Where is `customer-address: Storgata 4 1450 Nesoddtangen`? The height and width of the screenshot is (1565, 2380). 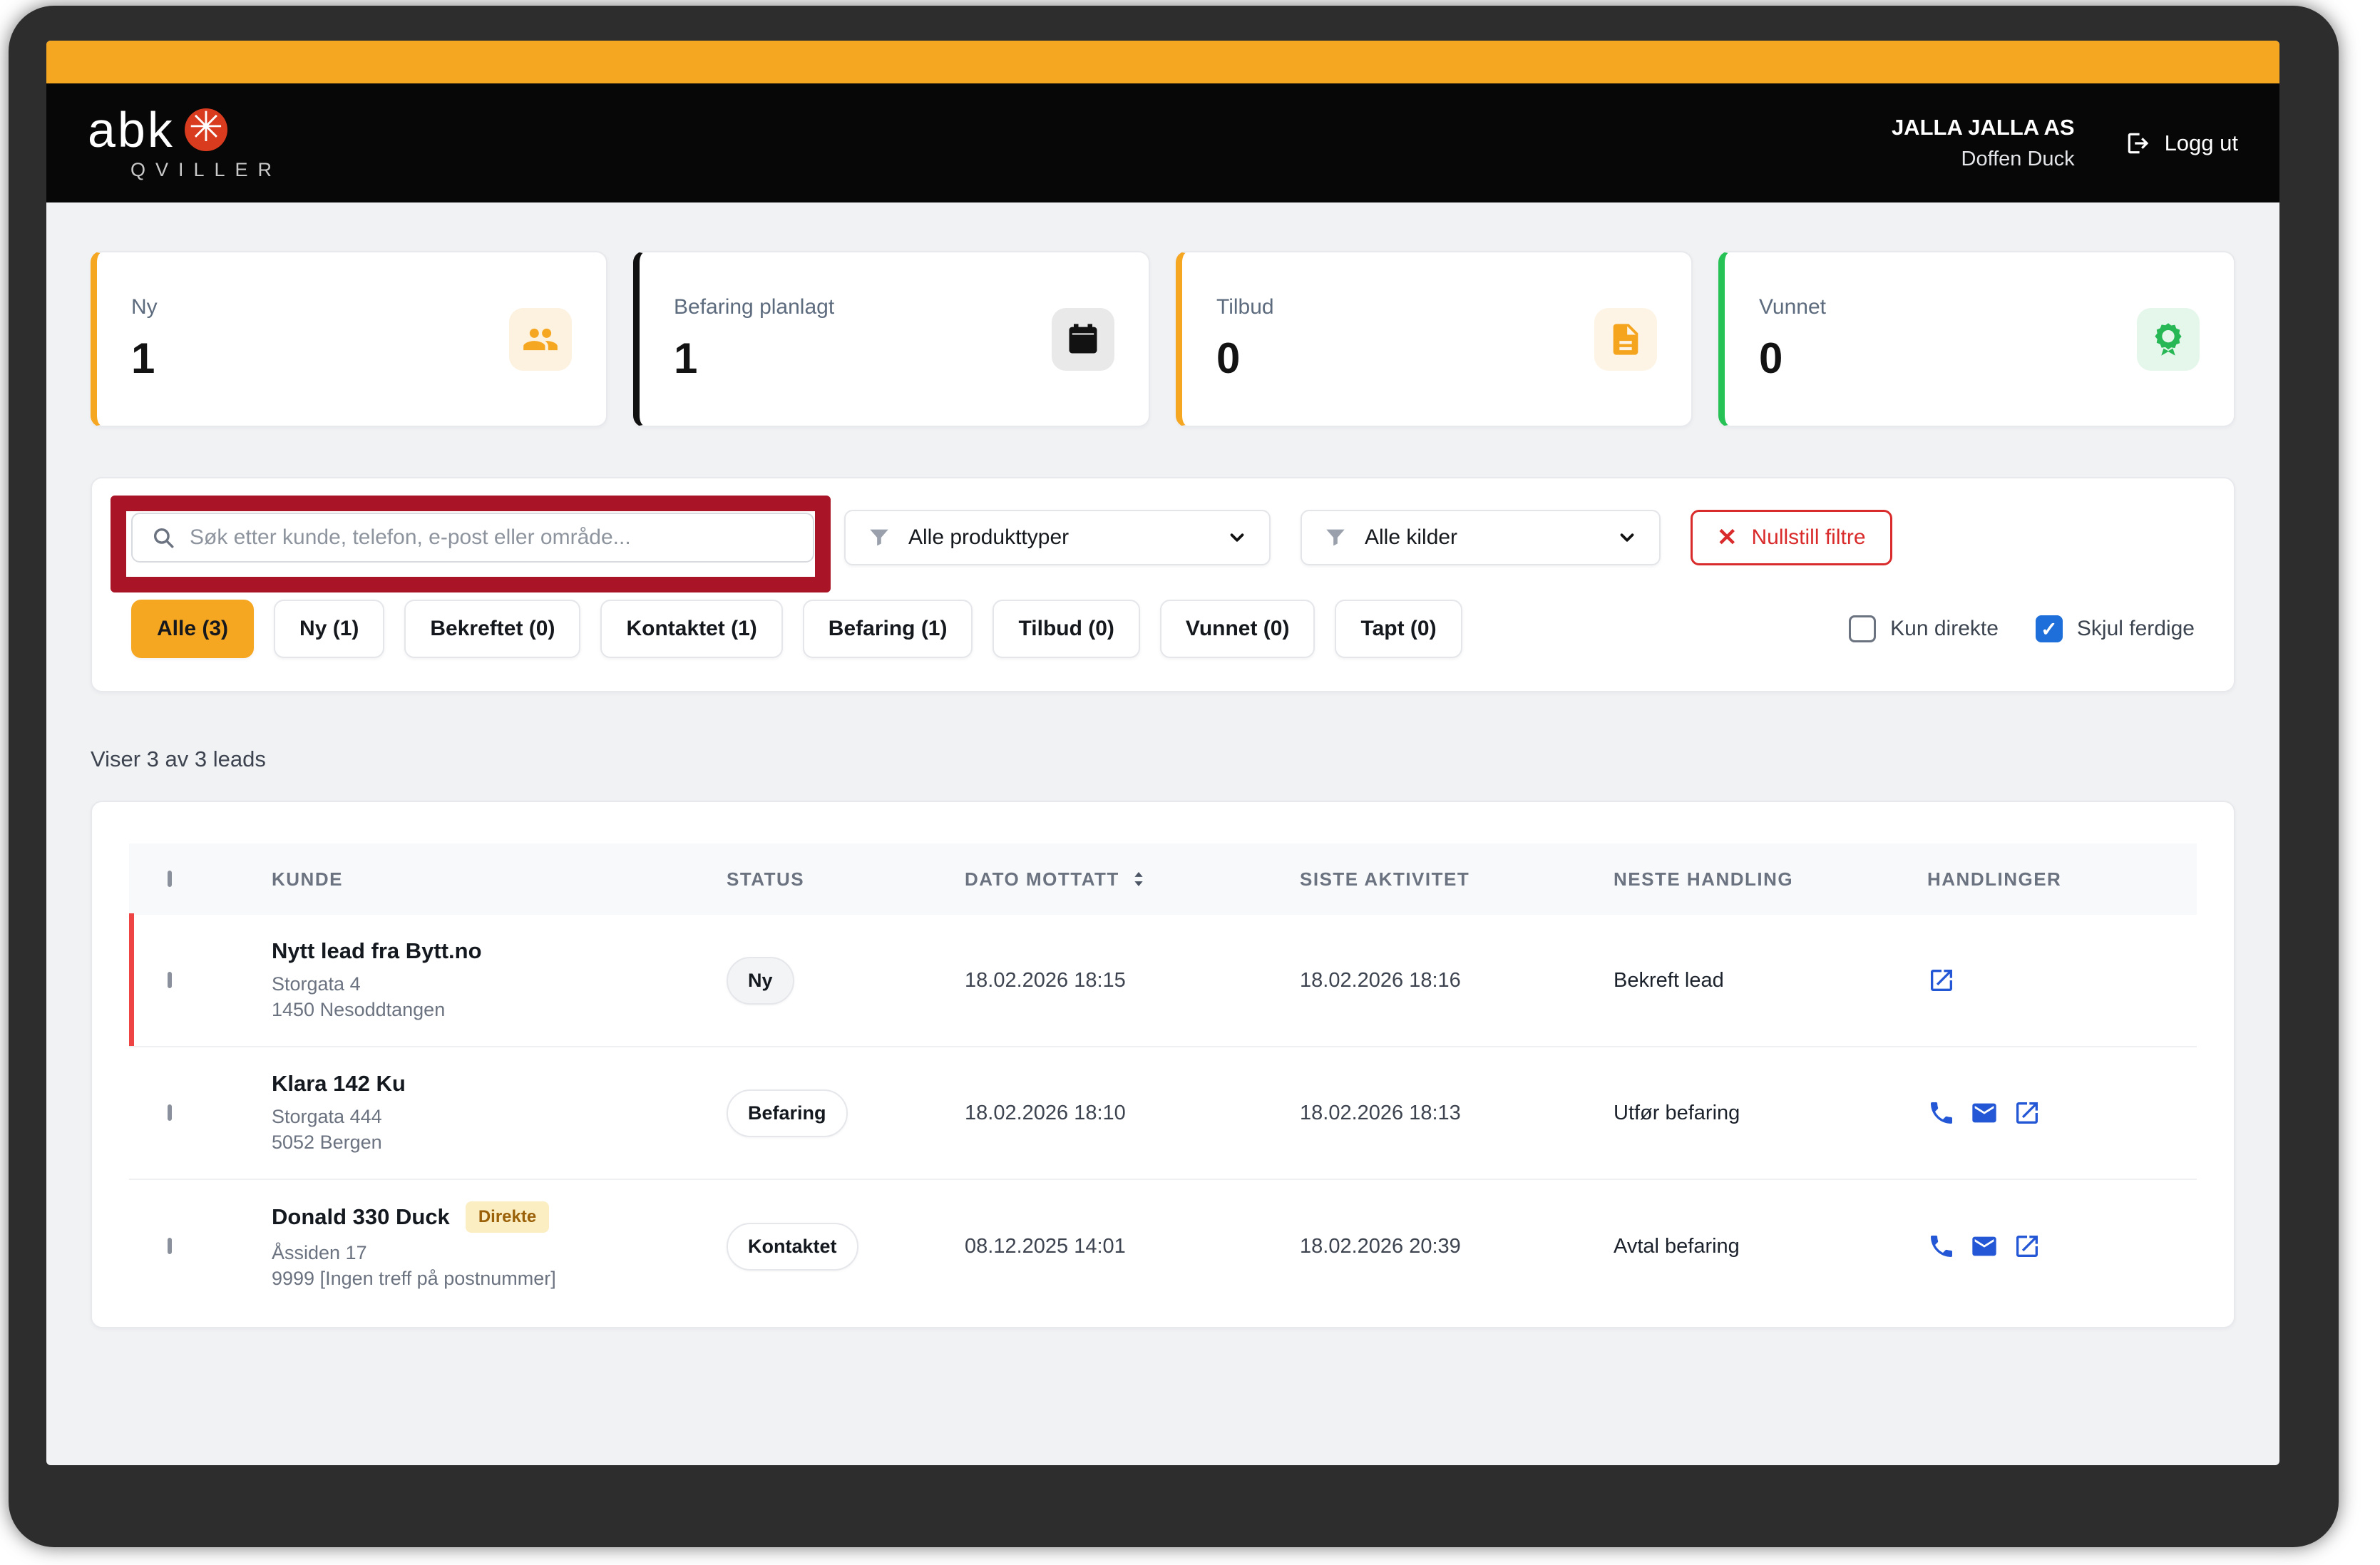 customer-address: Storgata 4 1450 Nesoddtangen is located at coordinates (359, 996).